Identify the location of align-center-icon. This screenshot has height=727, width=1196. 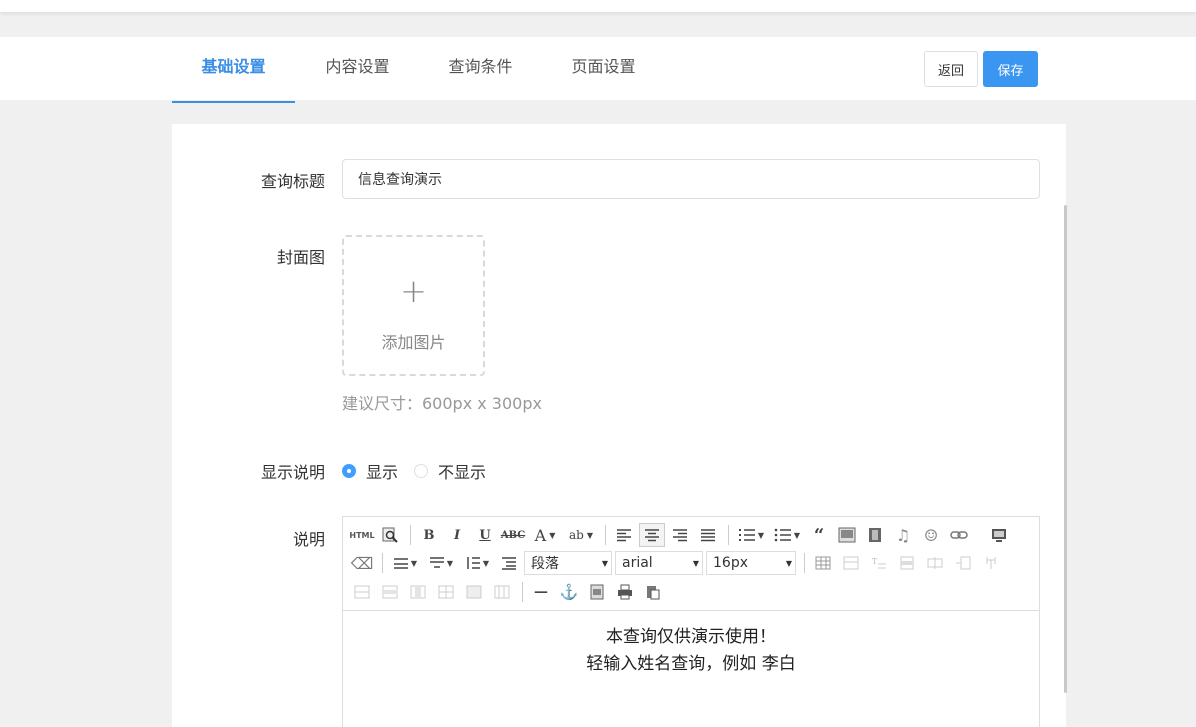
(652, 535).